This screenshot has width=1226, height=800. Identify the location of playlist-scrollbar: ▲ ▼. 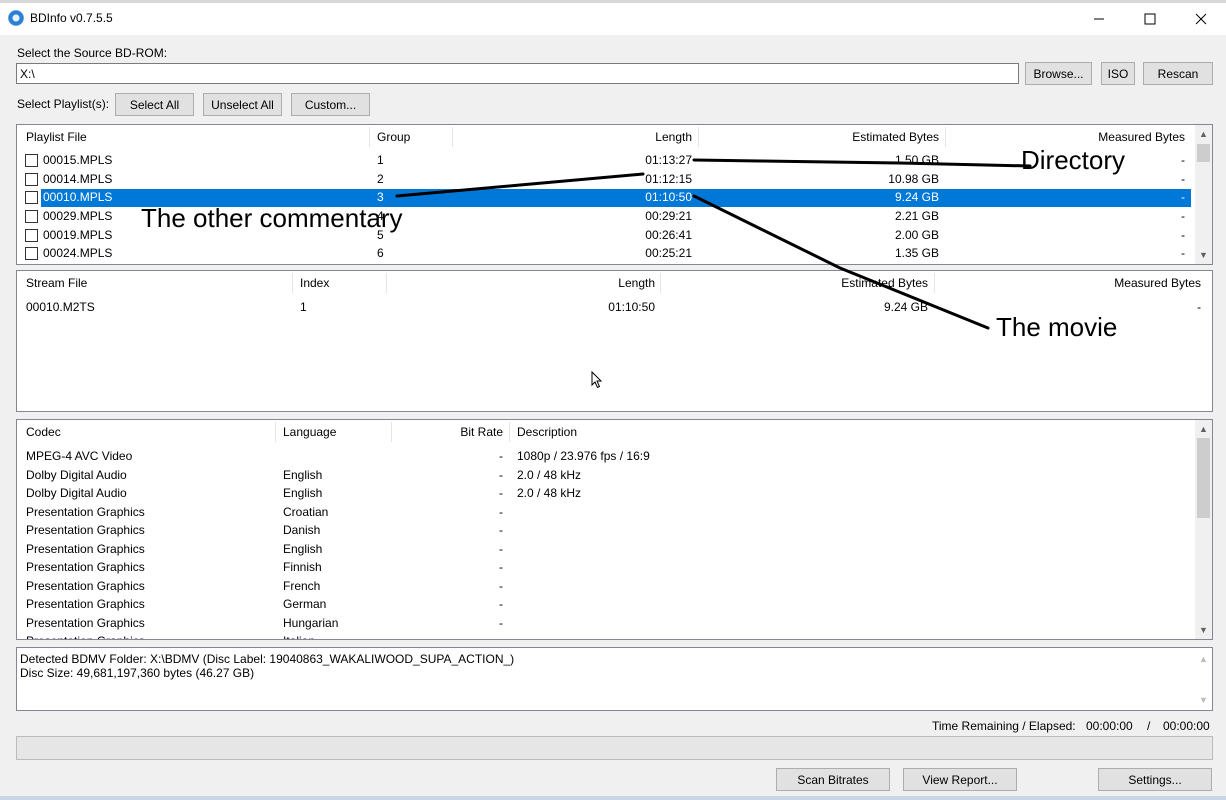
(1203, 194).